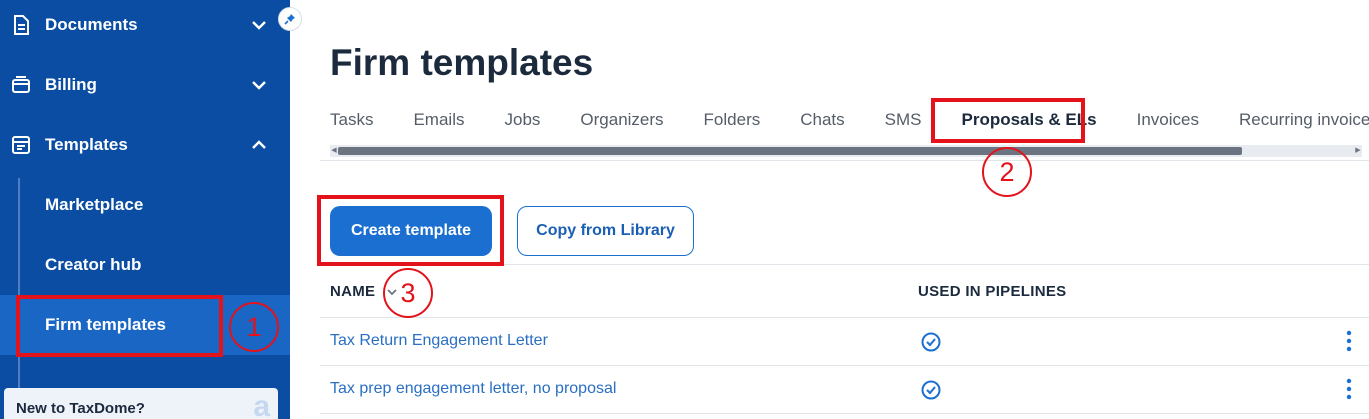 This screenshot has width=1369, height=419. I want to click on promo-card: New to TaxDome? a, so click(141, 403).